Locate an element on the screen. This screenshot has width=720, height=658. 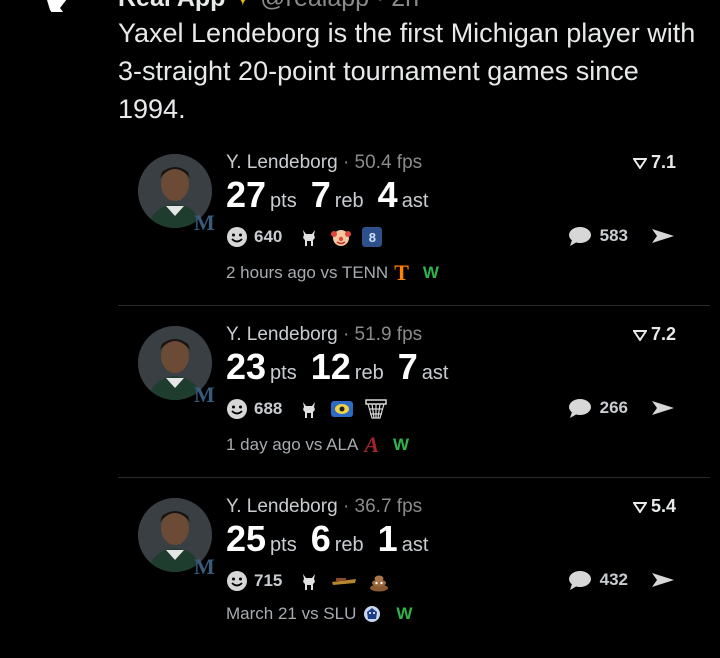
comment-count: 266 is located at coordinates (613, 407).